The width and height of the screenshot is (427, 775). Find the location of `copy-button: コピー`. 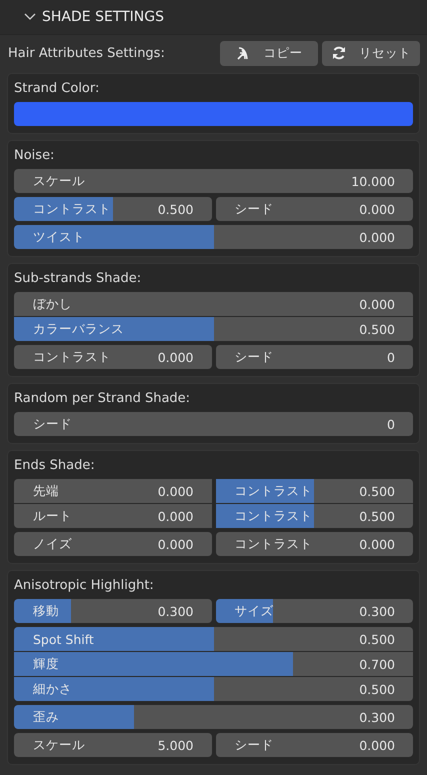

copy-button: コピー is located at coordinates (269, 53).